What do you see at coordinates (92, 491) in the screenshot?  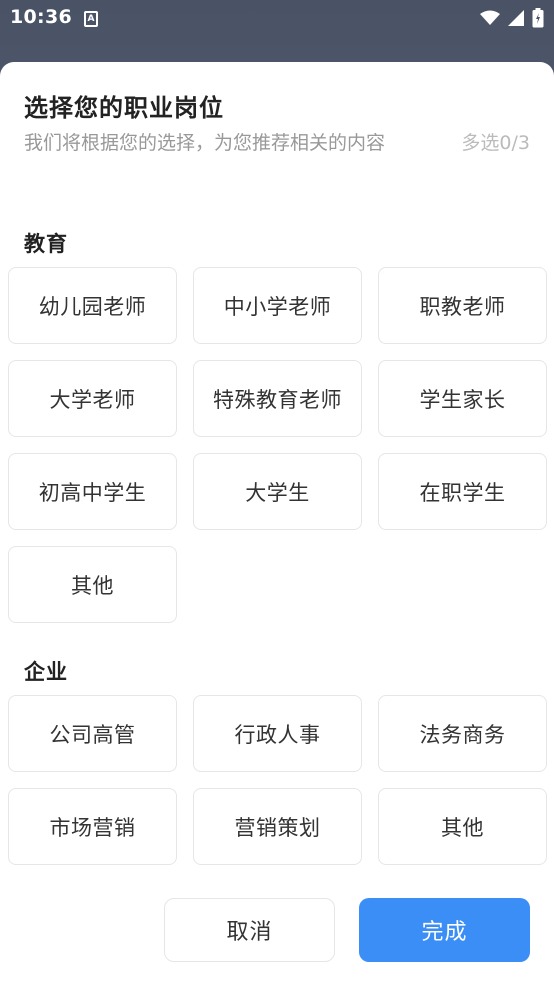 I see `option-middle-high-student: 初高中学生` at bounding box center [92, 491].